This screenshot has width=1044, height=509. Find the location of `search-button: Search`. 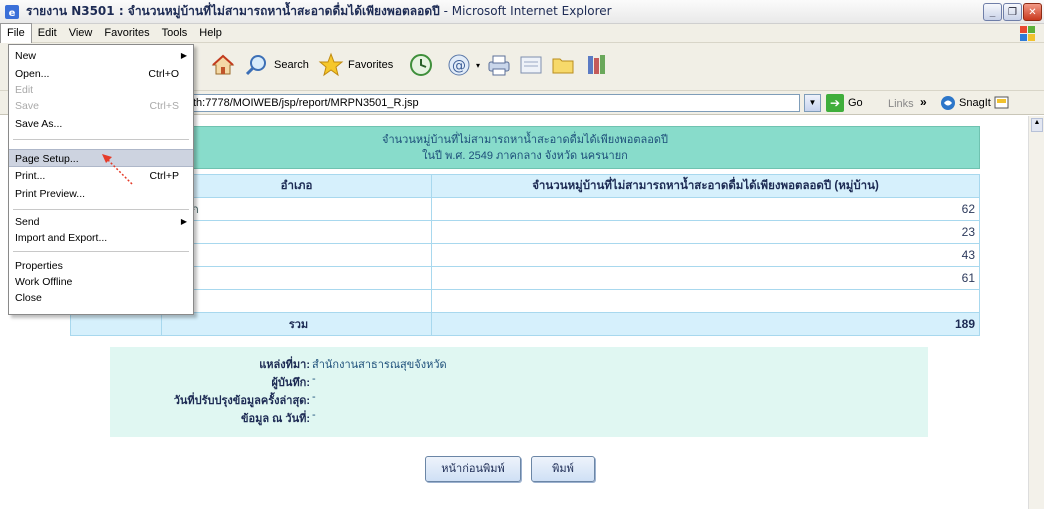

search-button: Search is located at coordinates (276, 65).